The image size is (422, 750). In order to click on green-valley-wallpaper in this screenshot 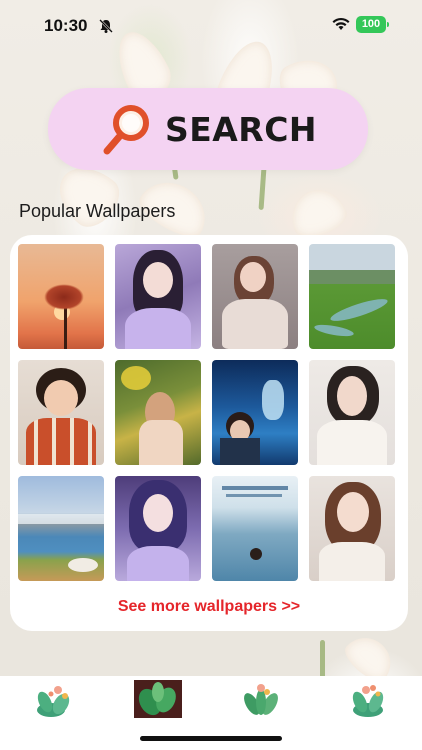, I will do `click(352, 296)`.